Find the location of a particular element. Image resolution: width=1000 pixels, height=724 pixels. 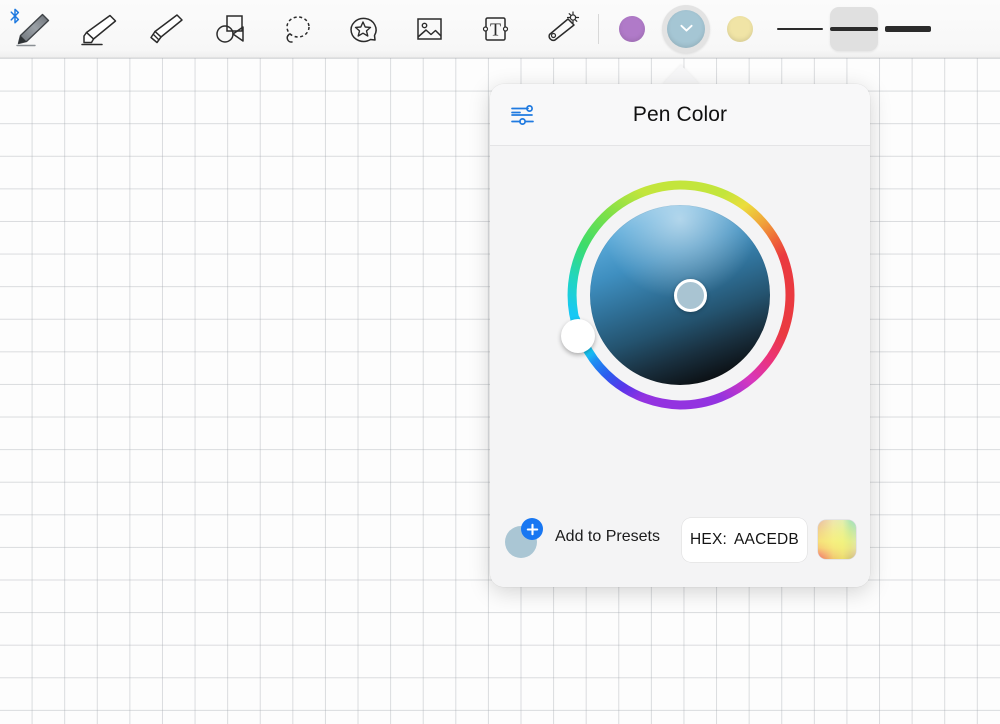

lasso-tool is located at coordinates (297, 29).